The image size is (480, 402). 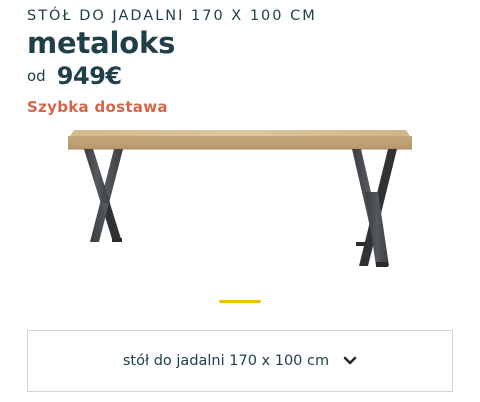 I want to click on chevron-down-icon, so click(x=350, y=361).